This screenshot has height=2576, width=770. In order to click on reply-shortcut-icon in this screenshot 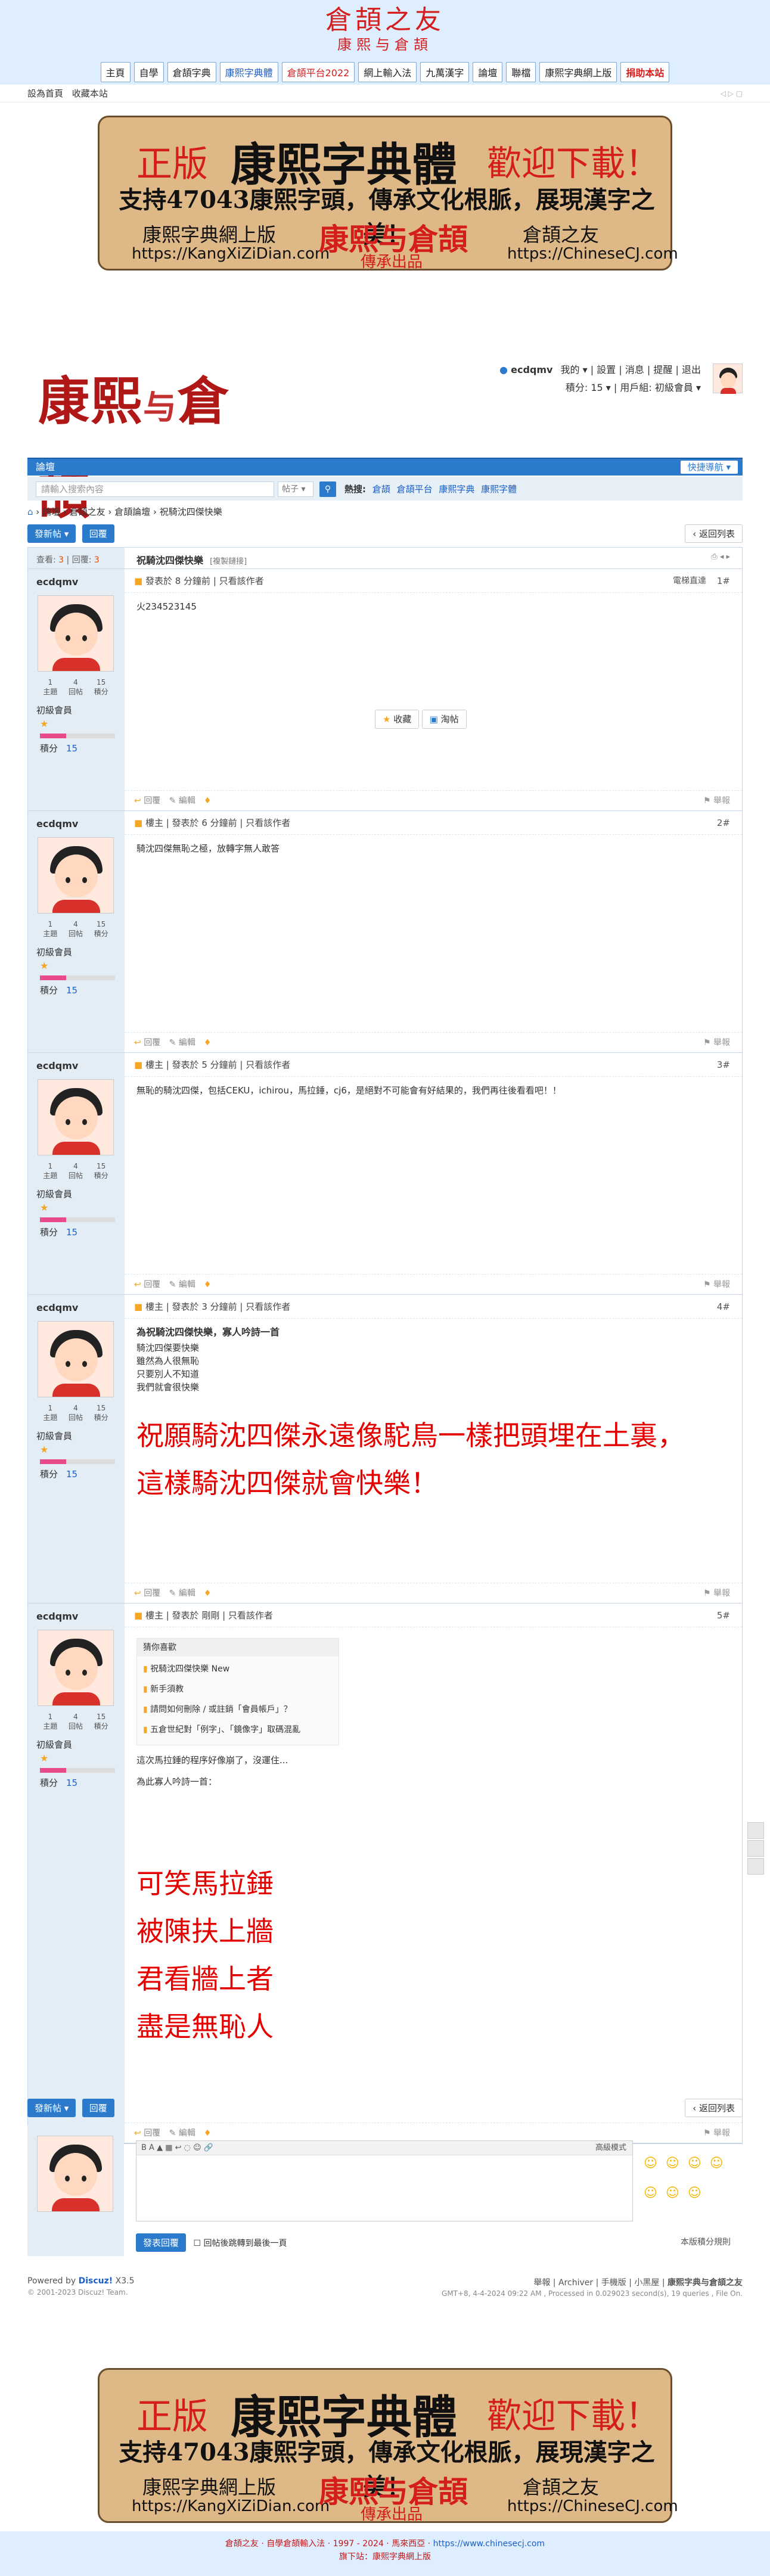, I will do `click(755, 1830)`.